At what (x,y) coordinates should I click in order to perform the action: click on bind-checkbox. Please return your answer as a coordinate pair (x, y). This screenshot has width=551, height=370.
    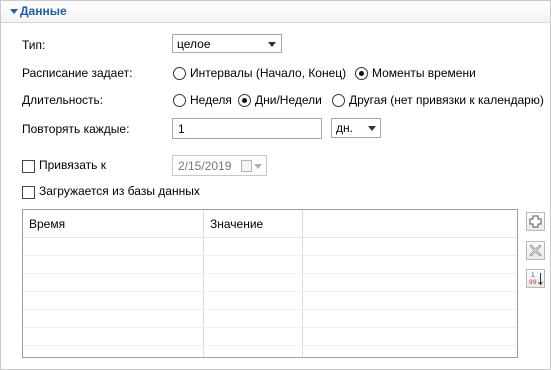
    Looking at the image, I should click on (28, 166).